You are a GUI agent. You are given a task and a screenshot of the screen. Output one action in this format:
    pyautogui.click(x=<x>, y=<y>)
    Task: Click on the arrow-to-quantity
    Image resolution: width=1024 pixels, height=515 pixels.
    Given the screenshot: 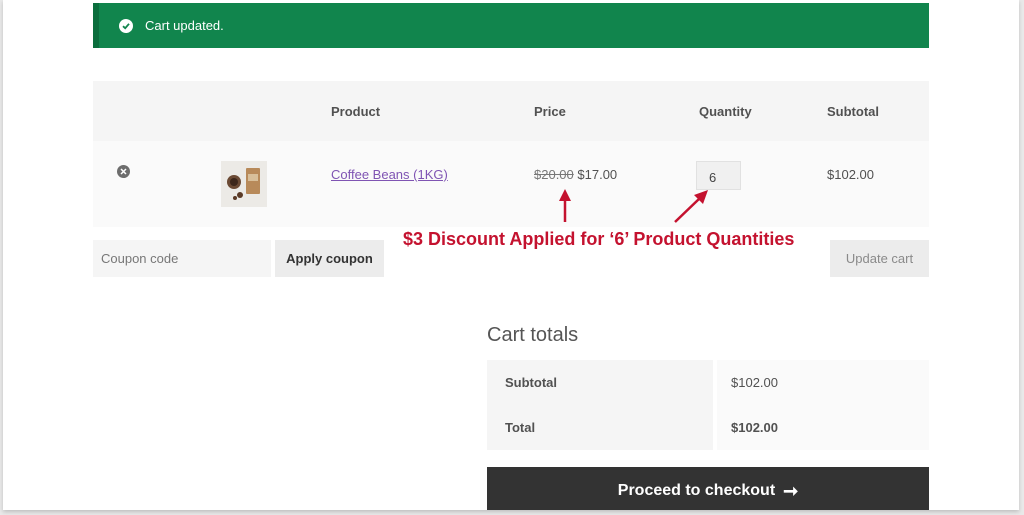 What is the action you would take?
    pyautogui.click(x=691, y=206)
    